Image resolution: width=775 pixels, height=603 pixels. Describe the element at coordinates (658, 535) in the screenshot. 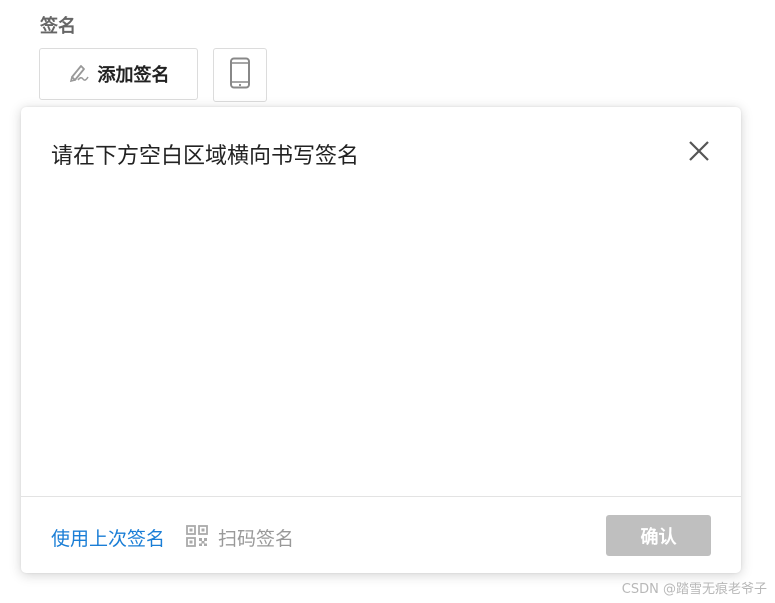

I see `confirm-button: 确认` at that location.